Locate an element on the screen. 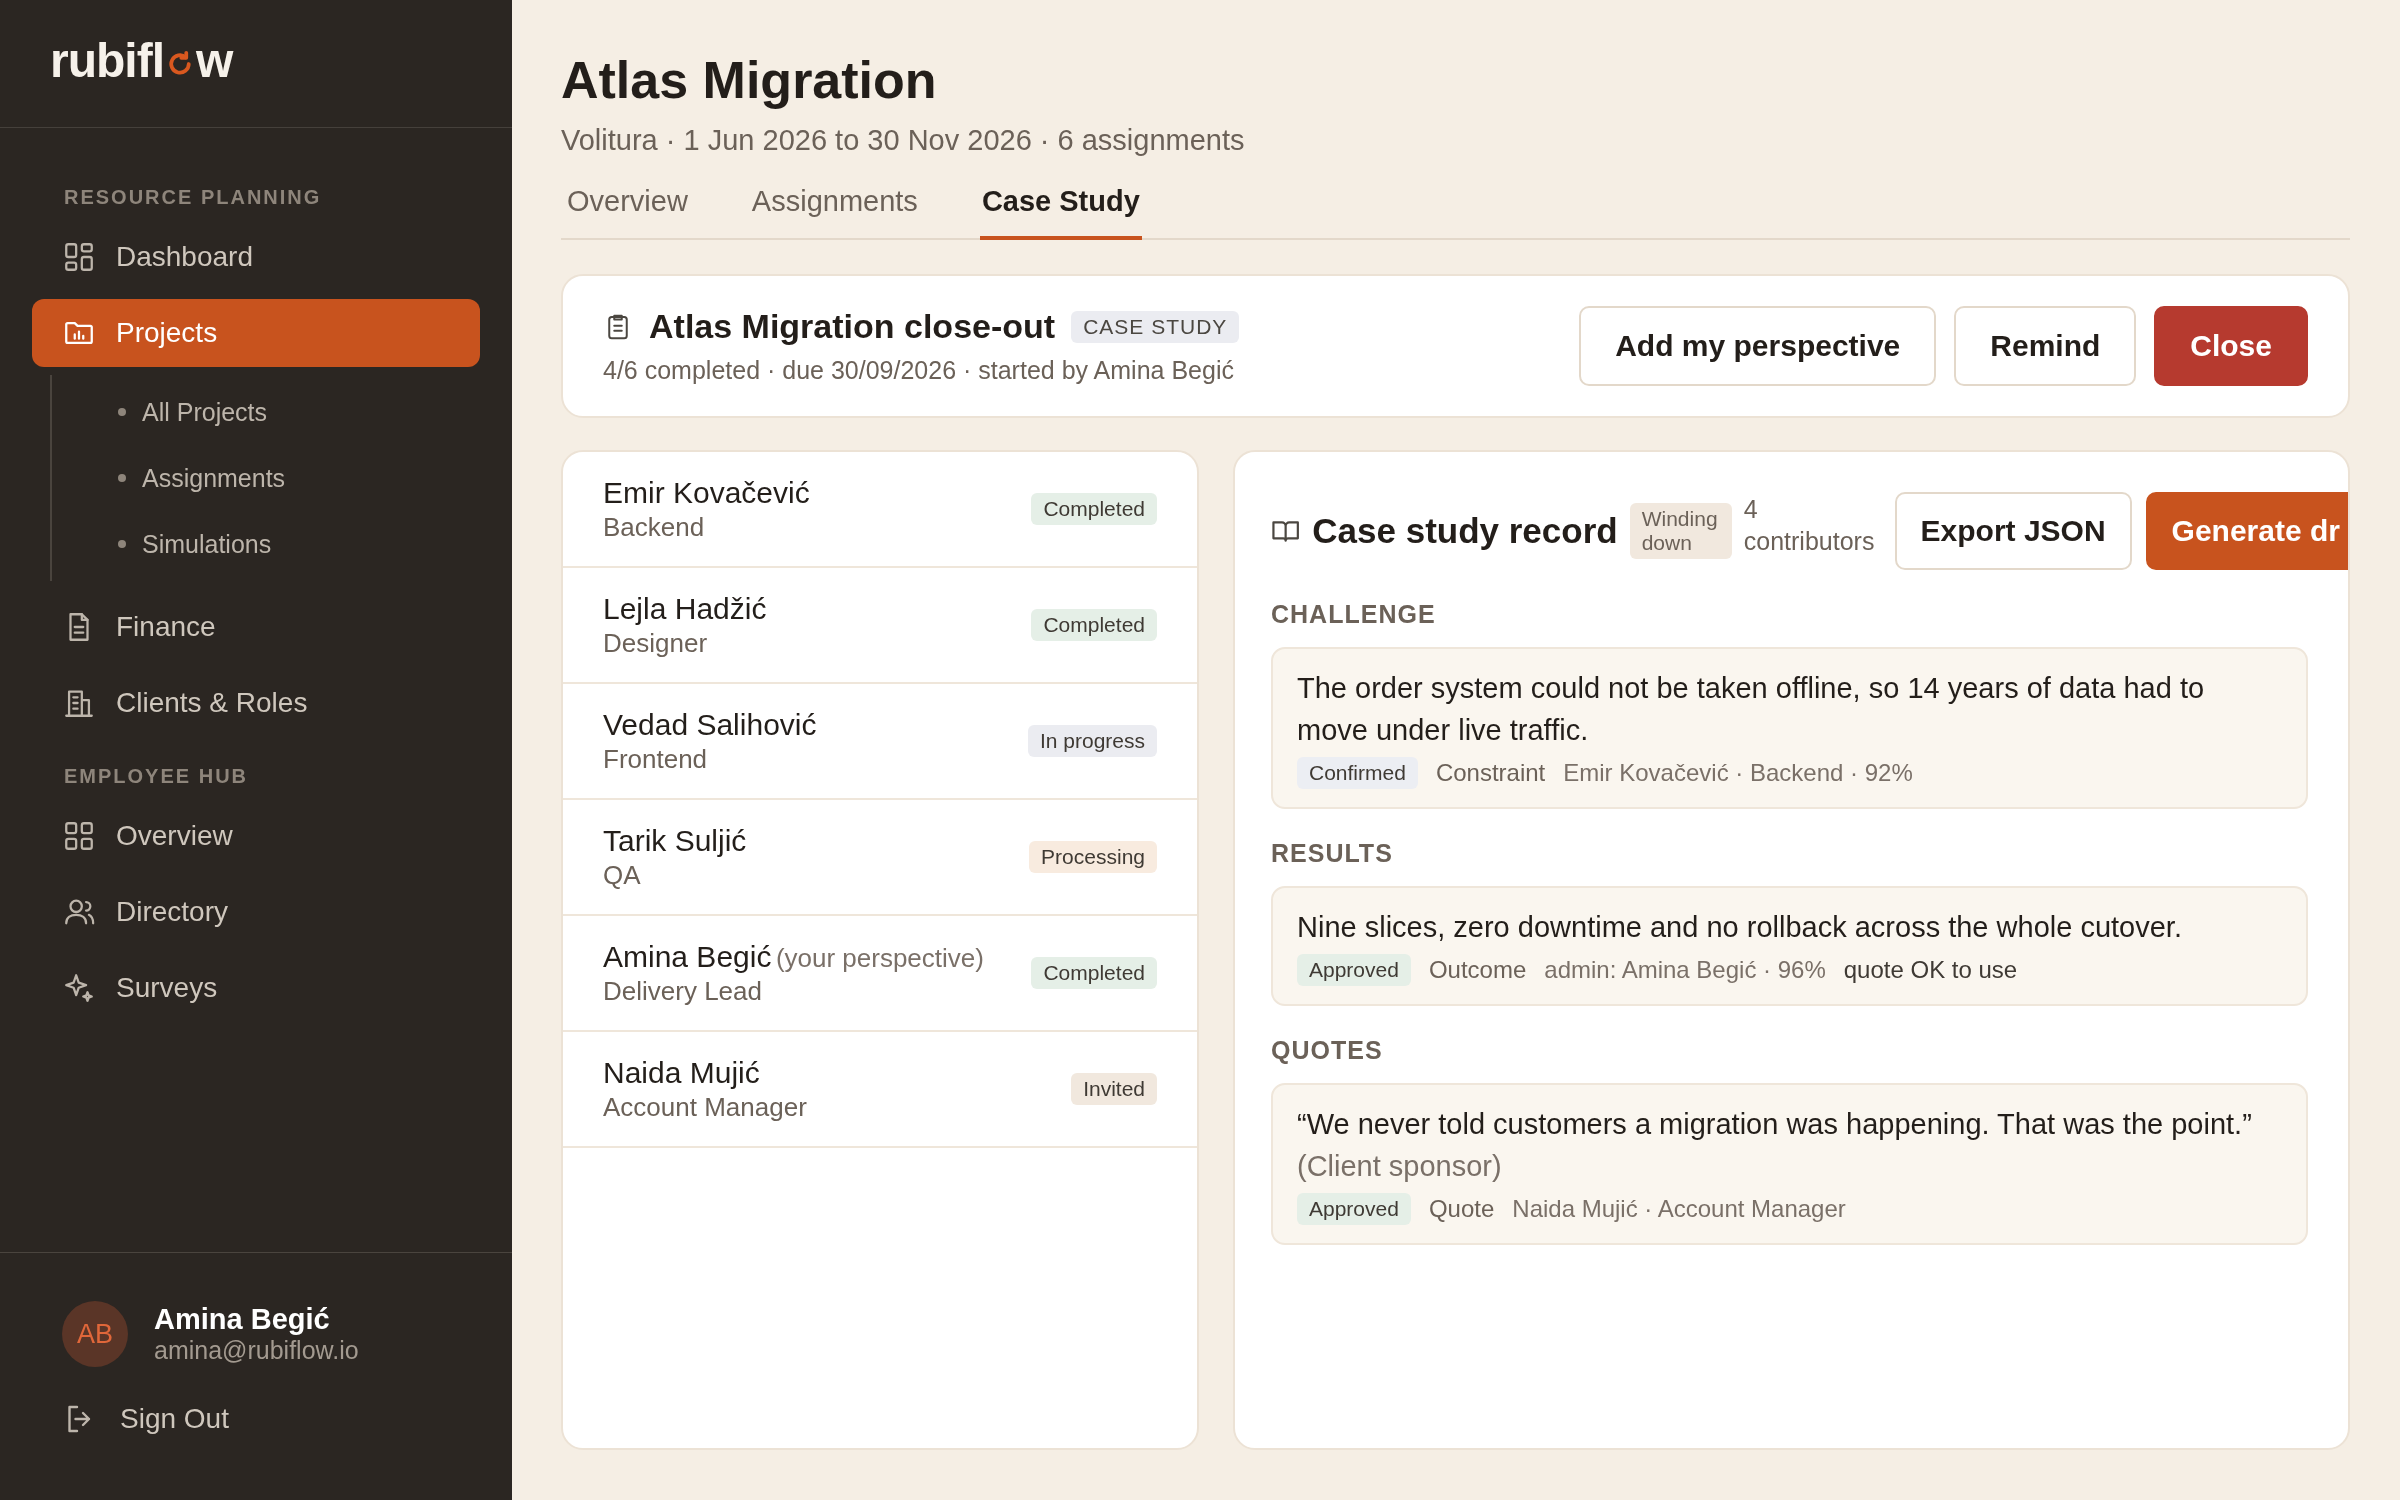 This screenshot has height=1500, width=2400. avatar: AB is located at coordinates (95, 1334).